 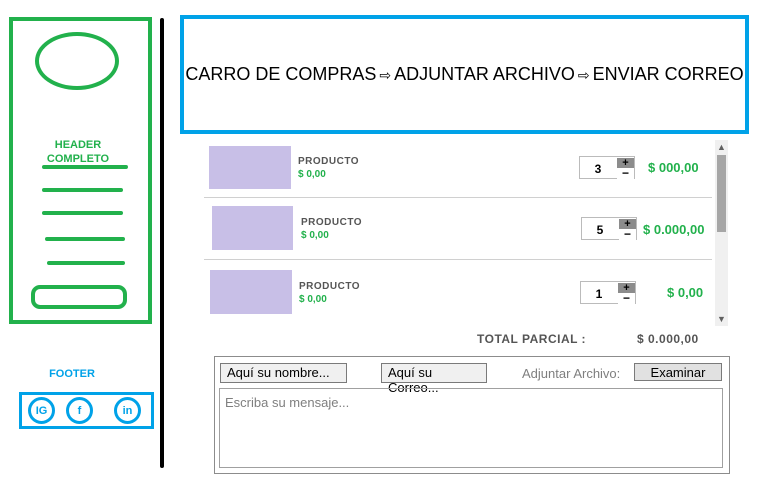 I want to click on cart-scrollbar: ▲ ▼, so click(x=721, y=233).